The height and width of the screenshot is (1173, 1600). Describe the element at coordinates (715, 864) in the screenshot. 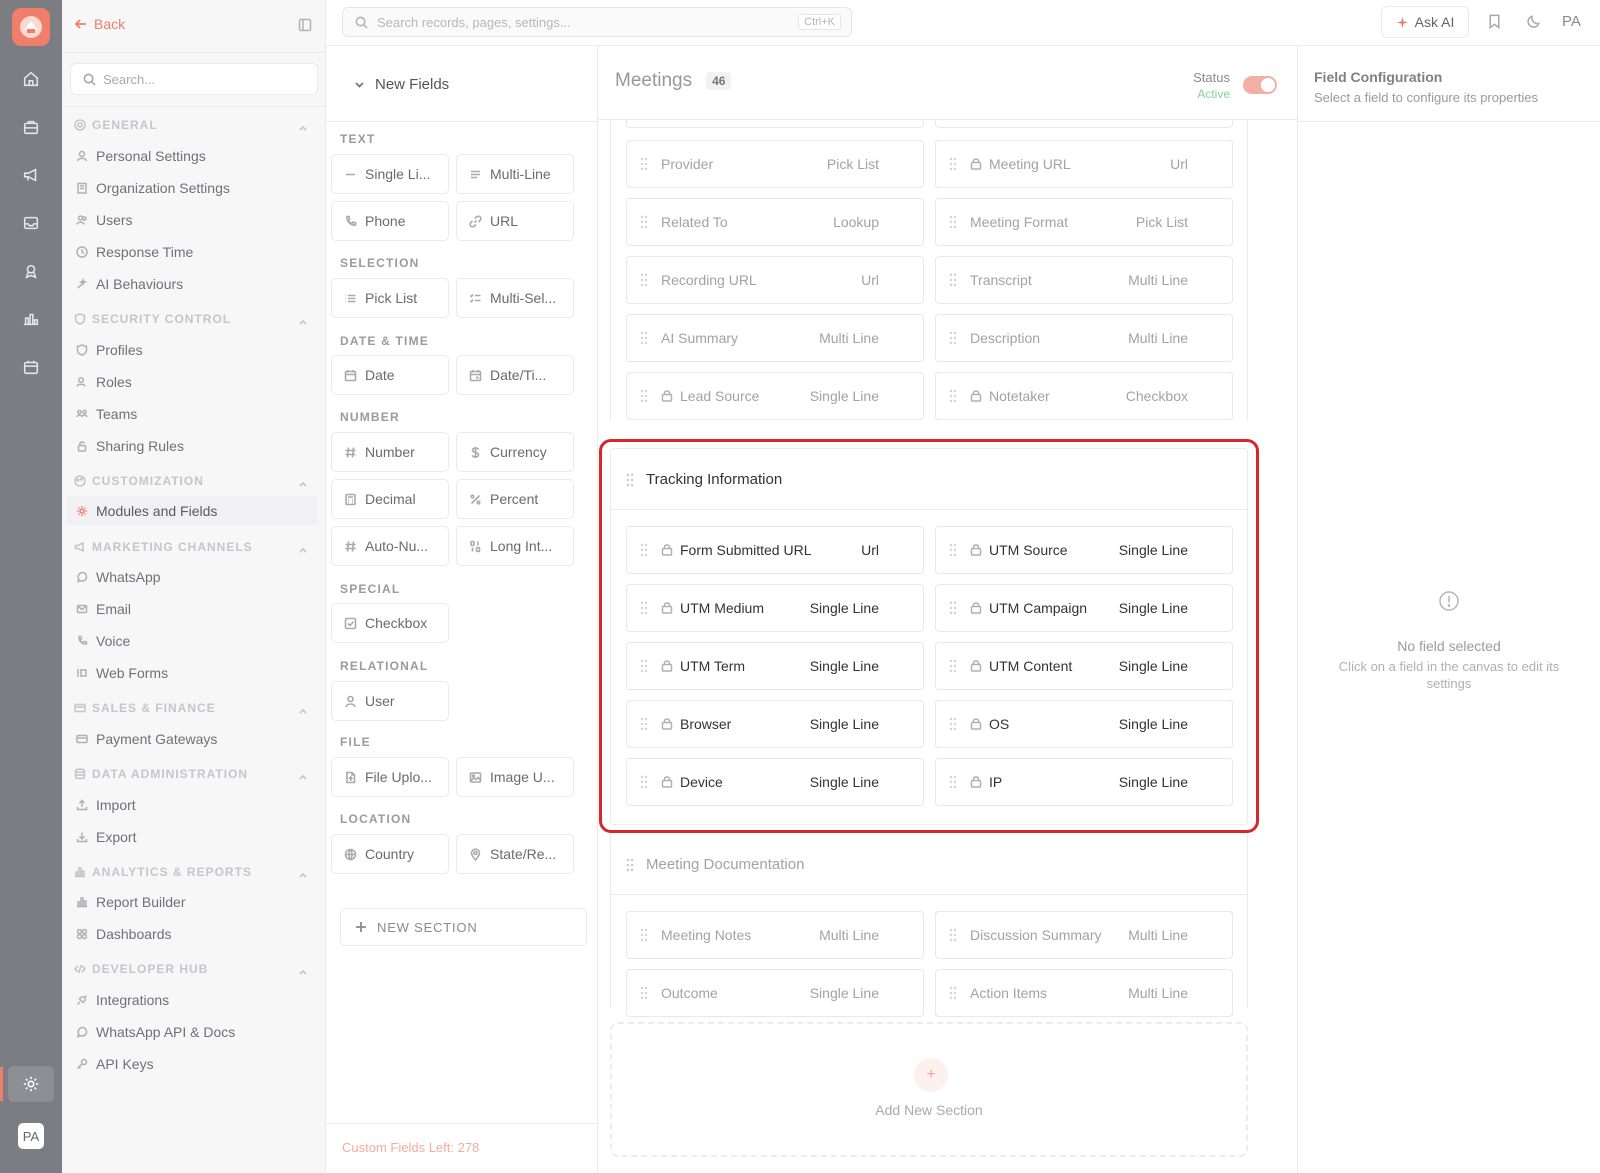

I see `section-header-documentation: Meeting Documentation` at that location.